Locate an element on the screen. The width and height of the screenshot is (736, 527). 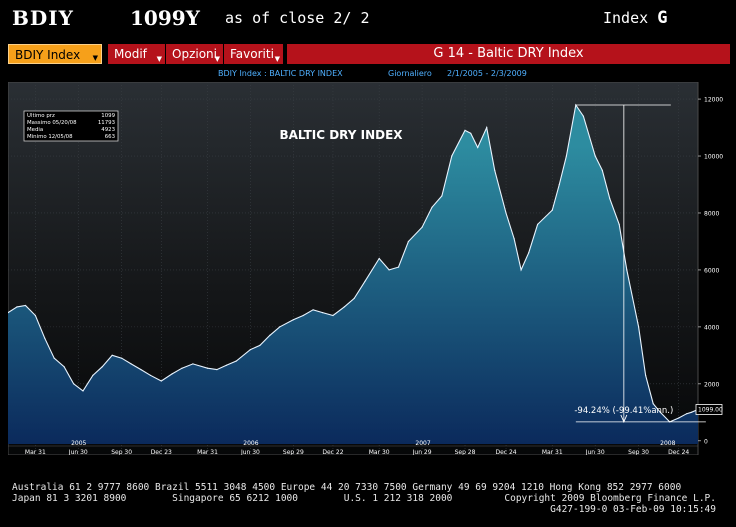
stats-value: 11793 is located at coordinates (106, 123).